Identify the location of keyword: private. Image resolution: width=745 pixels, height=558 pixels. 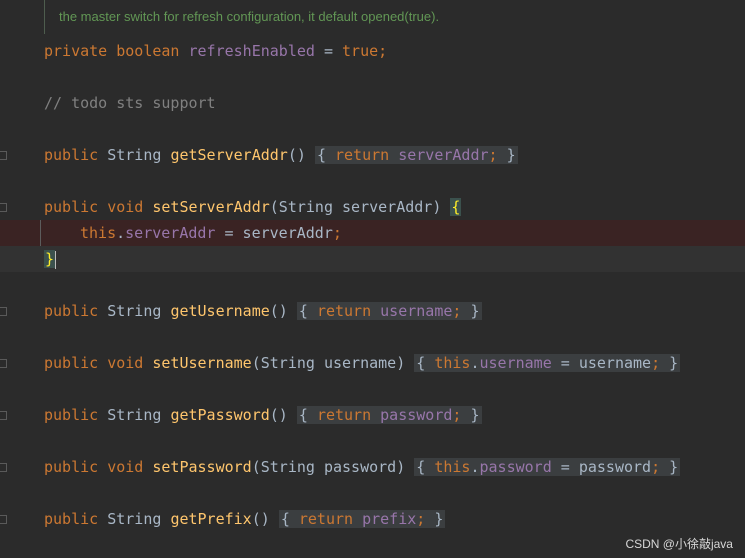
(76, 51).